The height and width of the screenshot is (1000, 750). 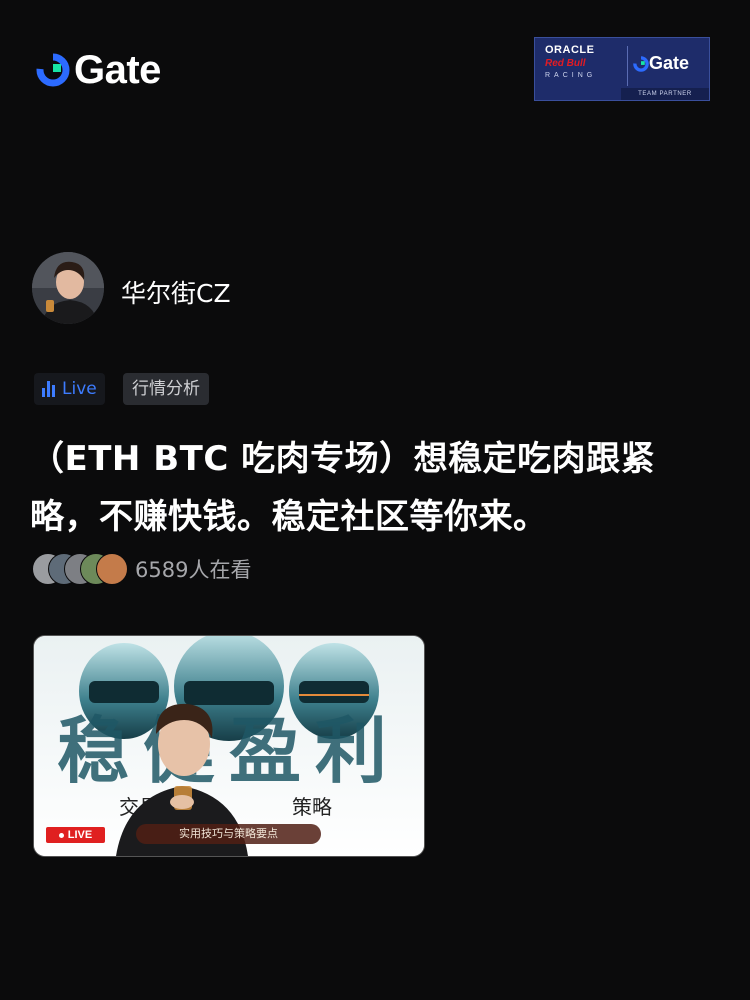 I want to click on live-badge: LIVE, so click(x=75, y=835).